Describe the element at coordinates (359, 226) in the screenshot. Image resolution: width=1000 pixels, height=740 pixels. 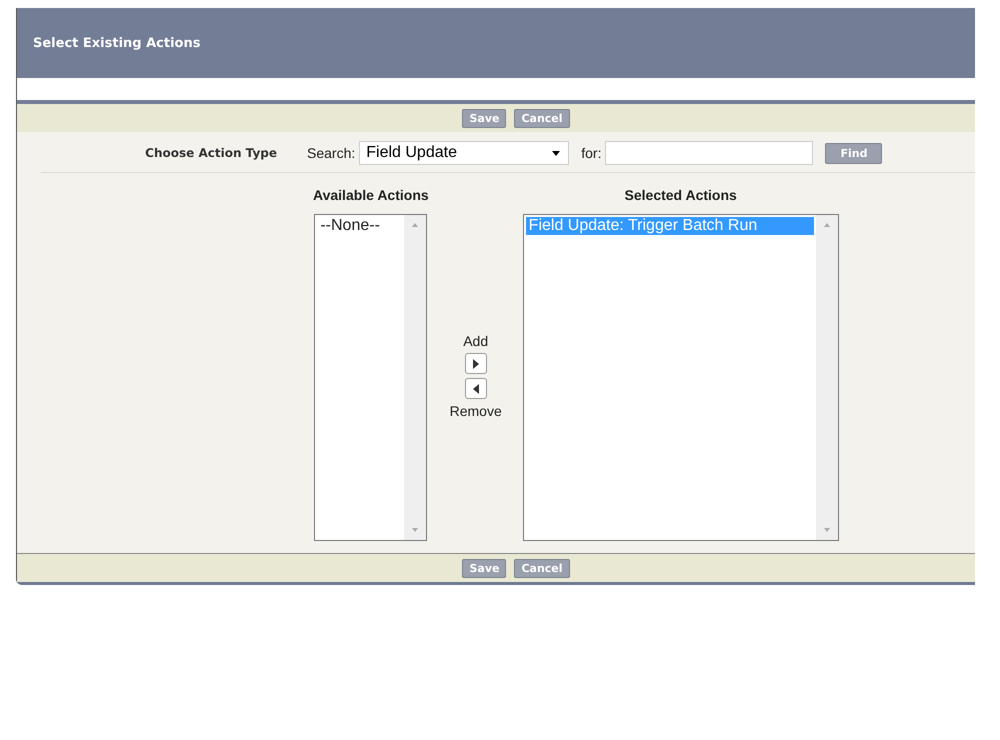
I see `list-option: --None--` at that location.